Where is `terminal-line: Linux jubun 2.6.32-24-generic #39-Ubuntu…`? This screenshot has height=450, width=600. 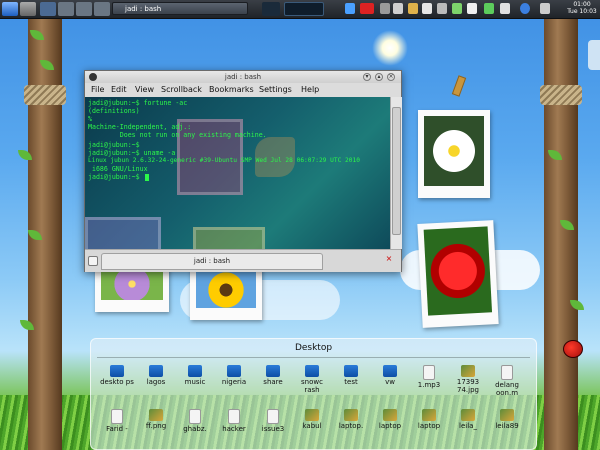 terminal-line: Linux jubun 2.6.32-24-generic #39-Ubuntu… is located at coordinates (224, 160).